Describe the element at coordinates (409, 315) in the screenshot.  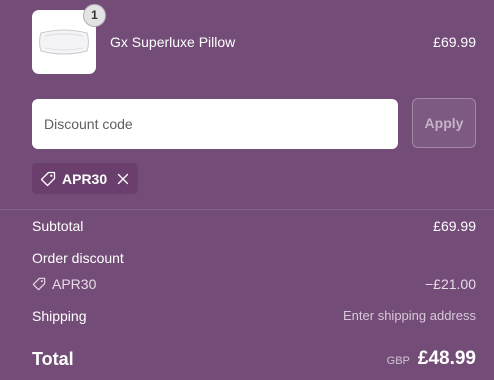
I see `shipping-value: Enter shipping address` at that location.